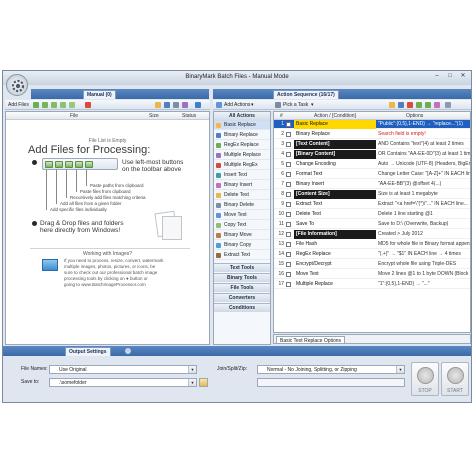  What do you see at coordinates (419, 105) in the screenshot?
I see `move-up-icon` at bounding box center [419, 105].